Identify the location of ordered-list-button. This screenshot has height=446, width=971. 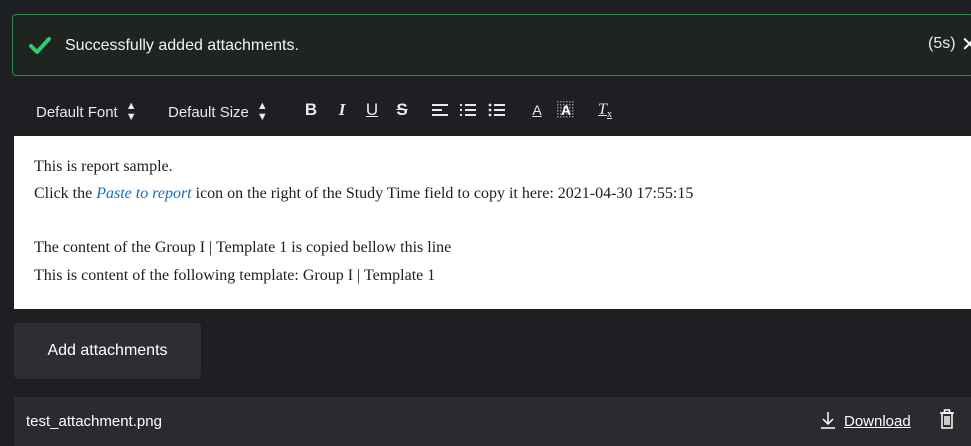
(468, 110).